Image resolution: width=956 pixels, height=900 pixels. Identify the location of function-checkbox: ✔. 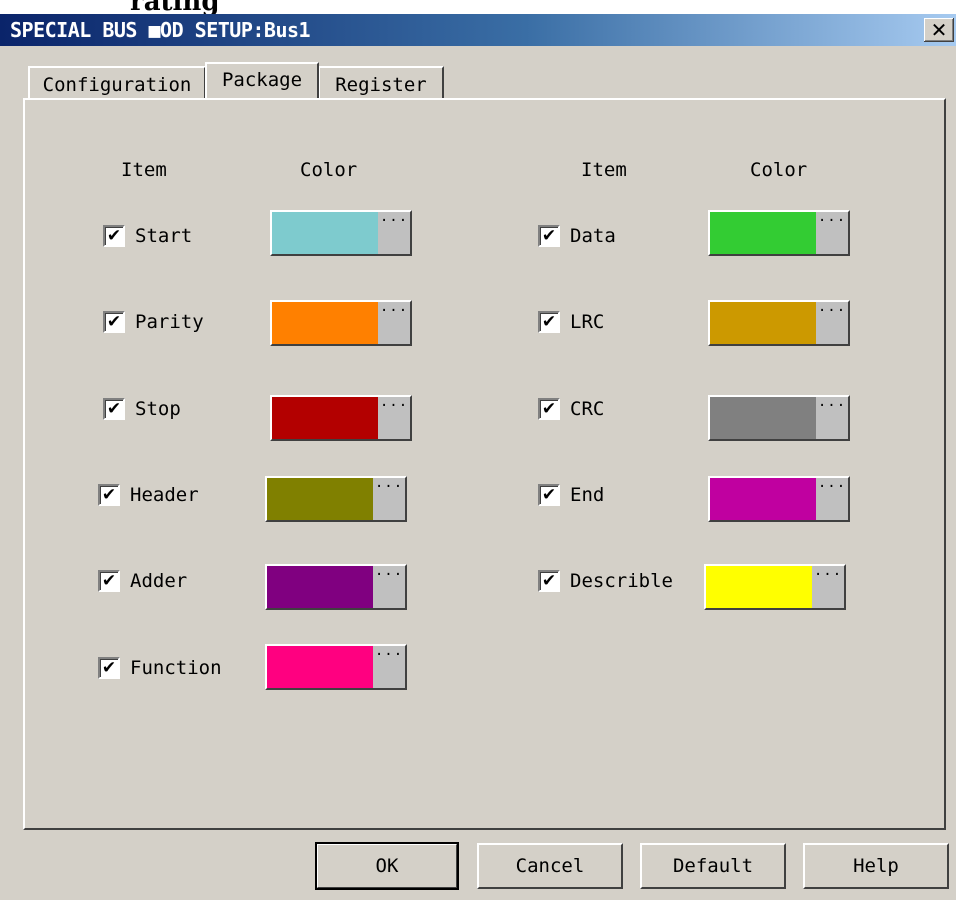
(109, 668).